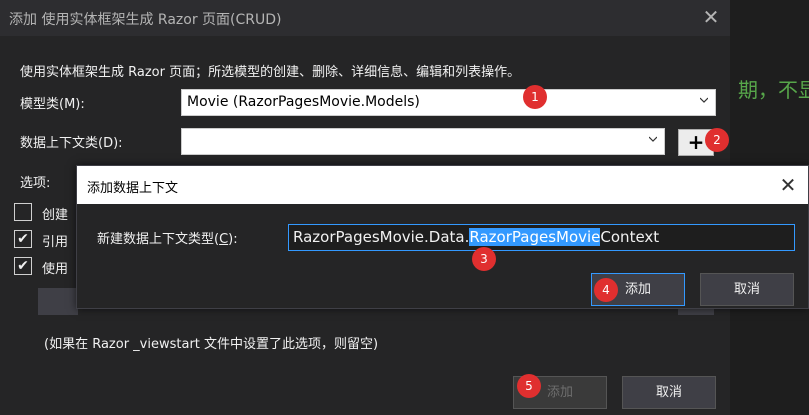 This screenshot has width=809, height=415. Describe the element at coordinates (442, 185) in the screenshot. I see `popup-titlebar: 添加数据上下文 ✕` at that location.